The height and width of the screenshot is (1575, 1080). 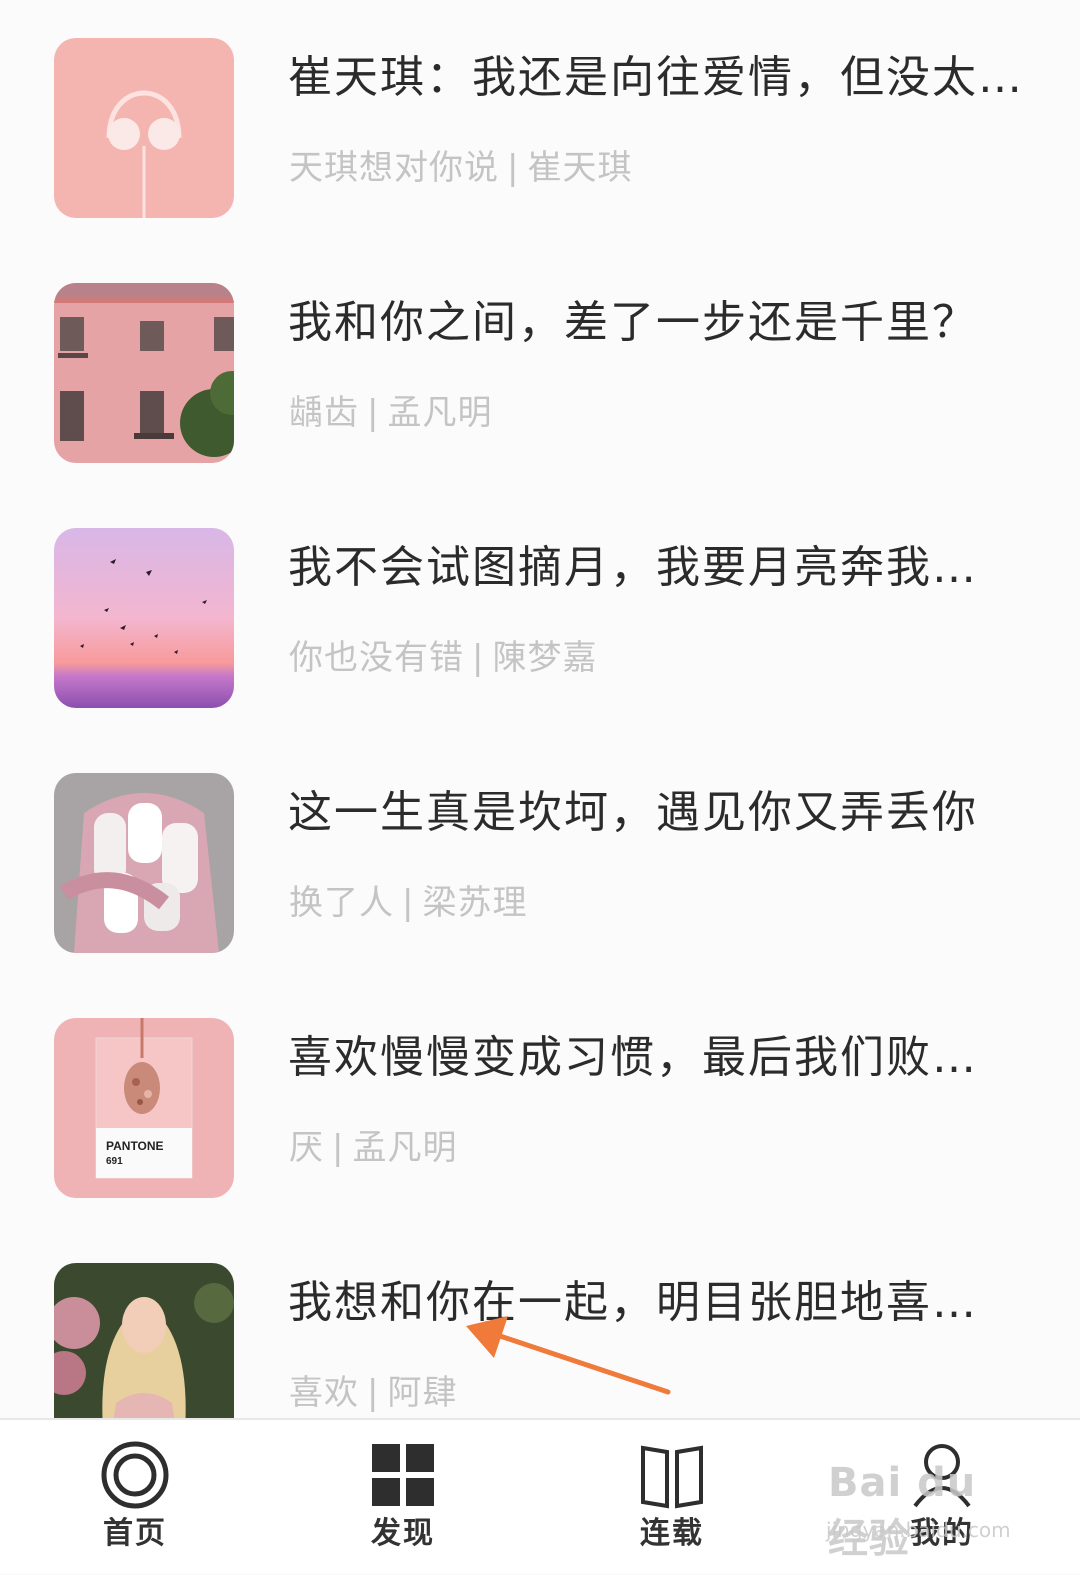 What do you see at coordinates (114, 1161) in the screenshot?
I see `pantone-number: 691` at bounding box center [114, 1161].